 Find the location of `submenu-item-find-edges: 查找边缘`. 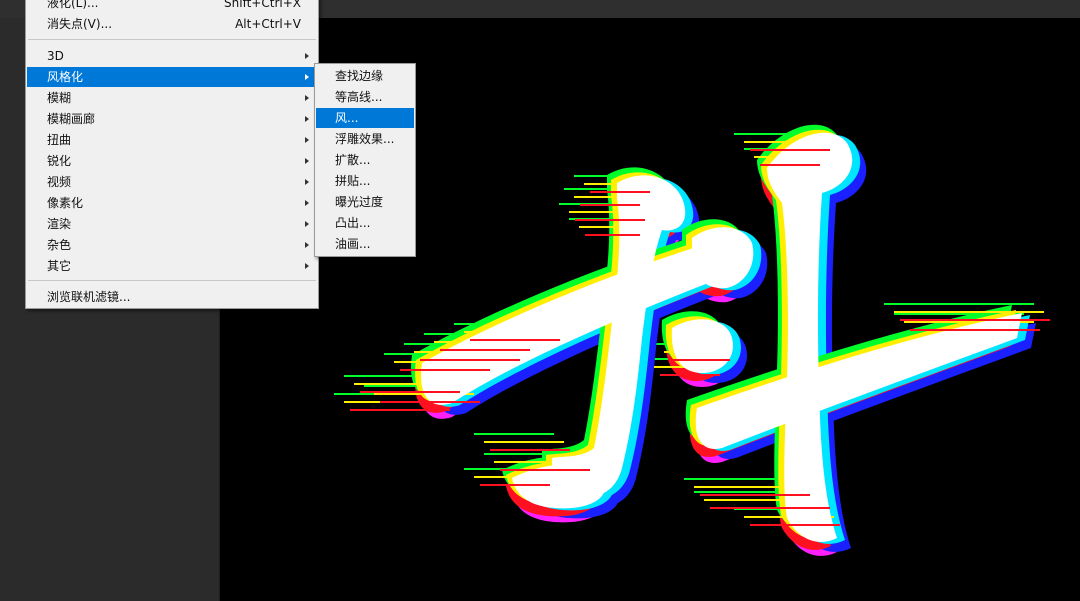

submenu-item-find-edges: 查找边缘 is located at coordinates (365, 76).